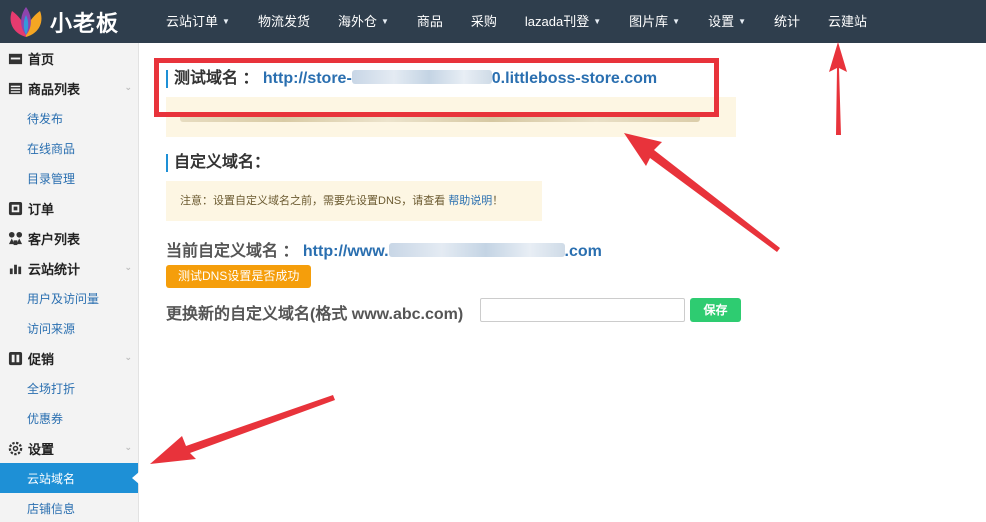 This screenshot has width=986, height=522. Describe the element at coordinates (41, 209) in the screenshot. I see `sidebar-item-label: 订单` at that location.